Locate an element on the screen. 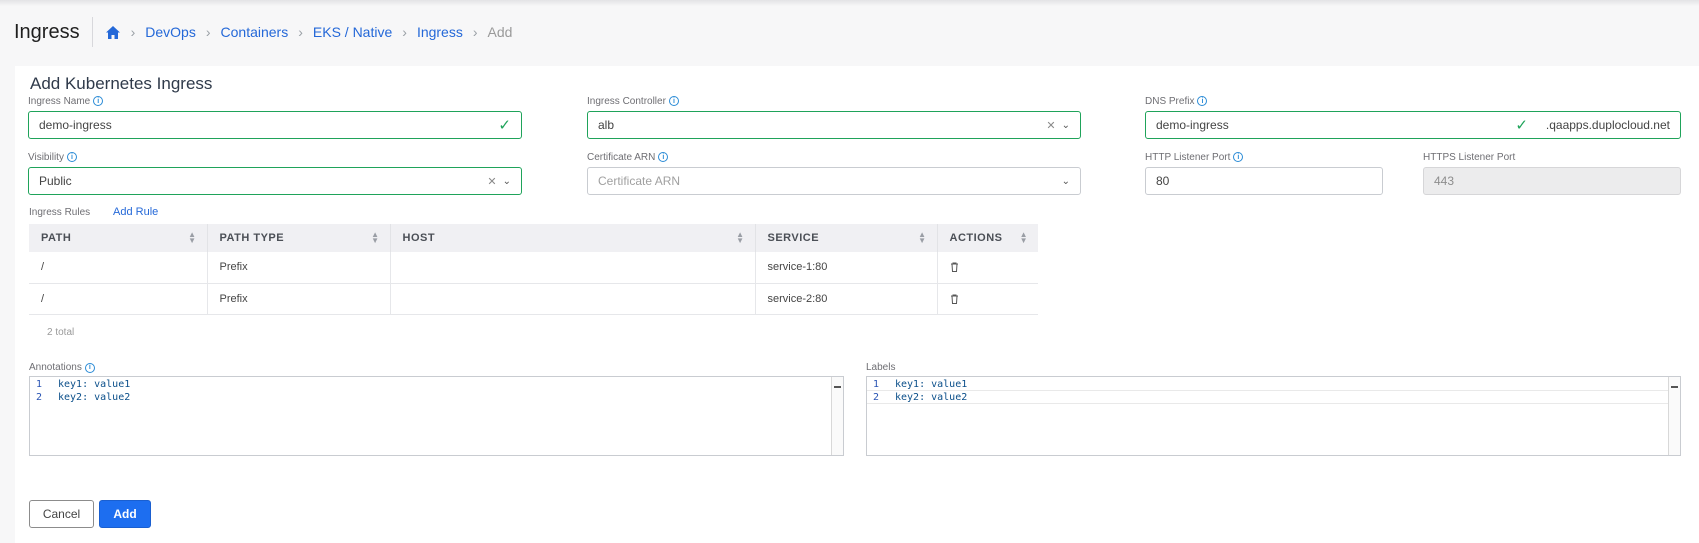  table-row: / Prefix service-2:80 is located at coordinates (533, 299).